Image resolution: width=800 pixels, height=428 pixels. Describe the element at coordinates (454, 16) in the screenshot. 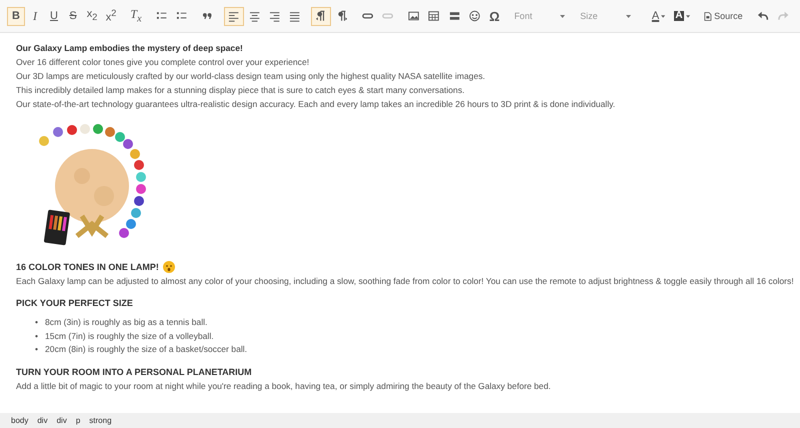

I see `horizontal-bars-icon` at that location.